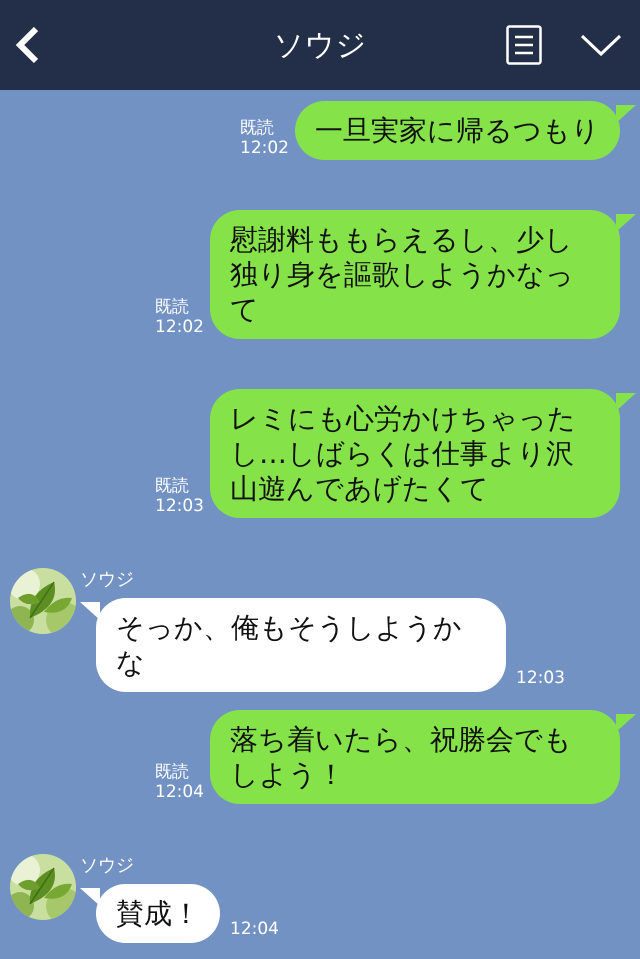 This screenshot has height=959, width=640. What do you see at coordinates (301, 645) in the screenshot?
I see `received-message: そっか、俺もそうしようかな` at bounding box center [301, 645].